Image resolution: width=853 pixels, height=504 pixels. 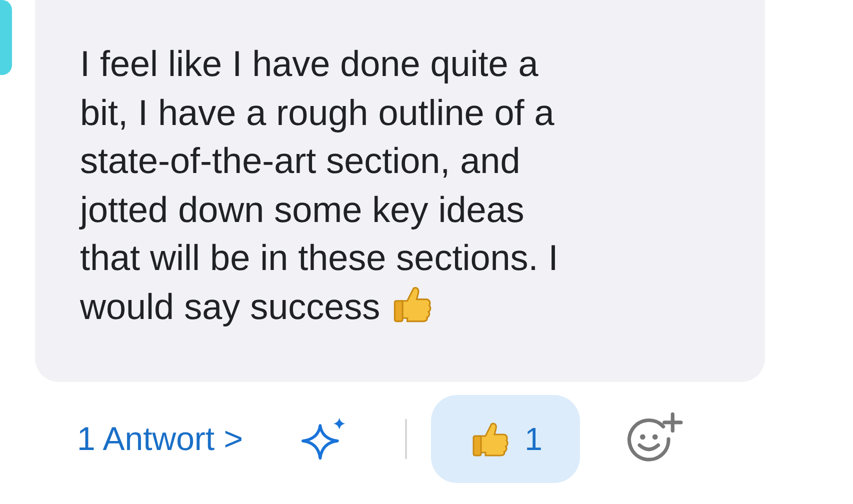 What do you see at coordinates (505, 439) in the screenshot?
I see `reaction-button: 1` at bounding box center [505, 439].